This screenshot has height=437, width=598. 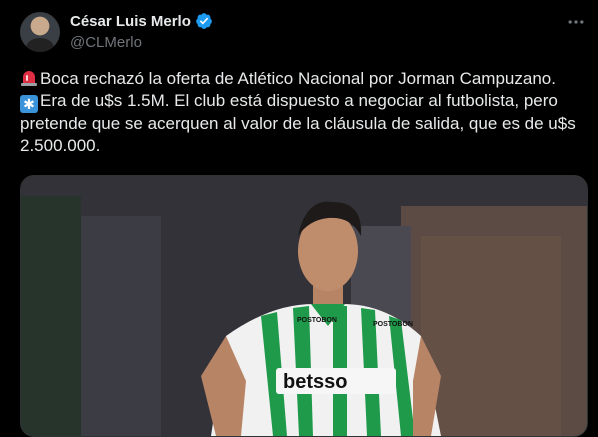 I want to click on rotating-light-icon, so click(x=29, y=78).